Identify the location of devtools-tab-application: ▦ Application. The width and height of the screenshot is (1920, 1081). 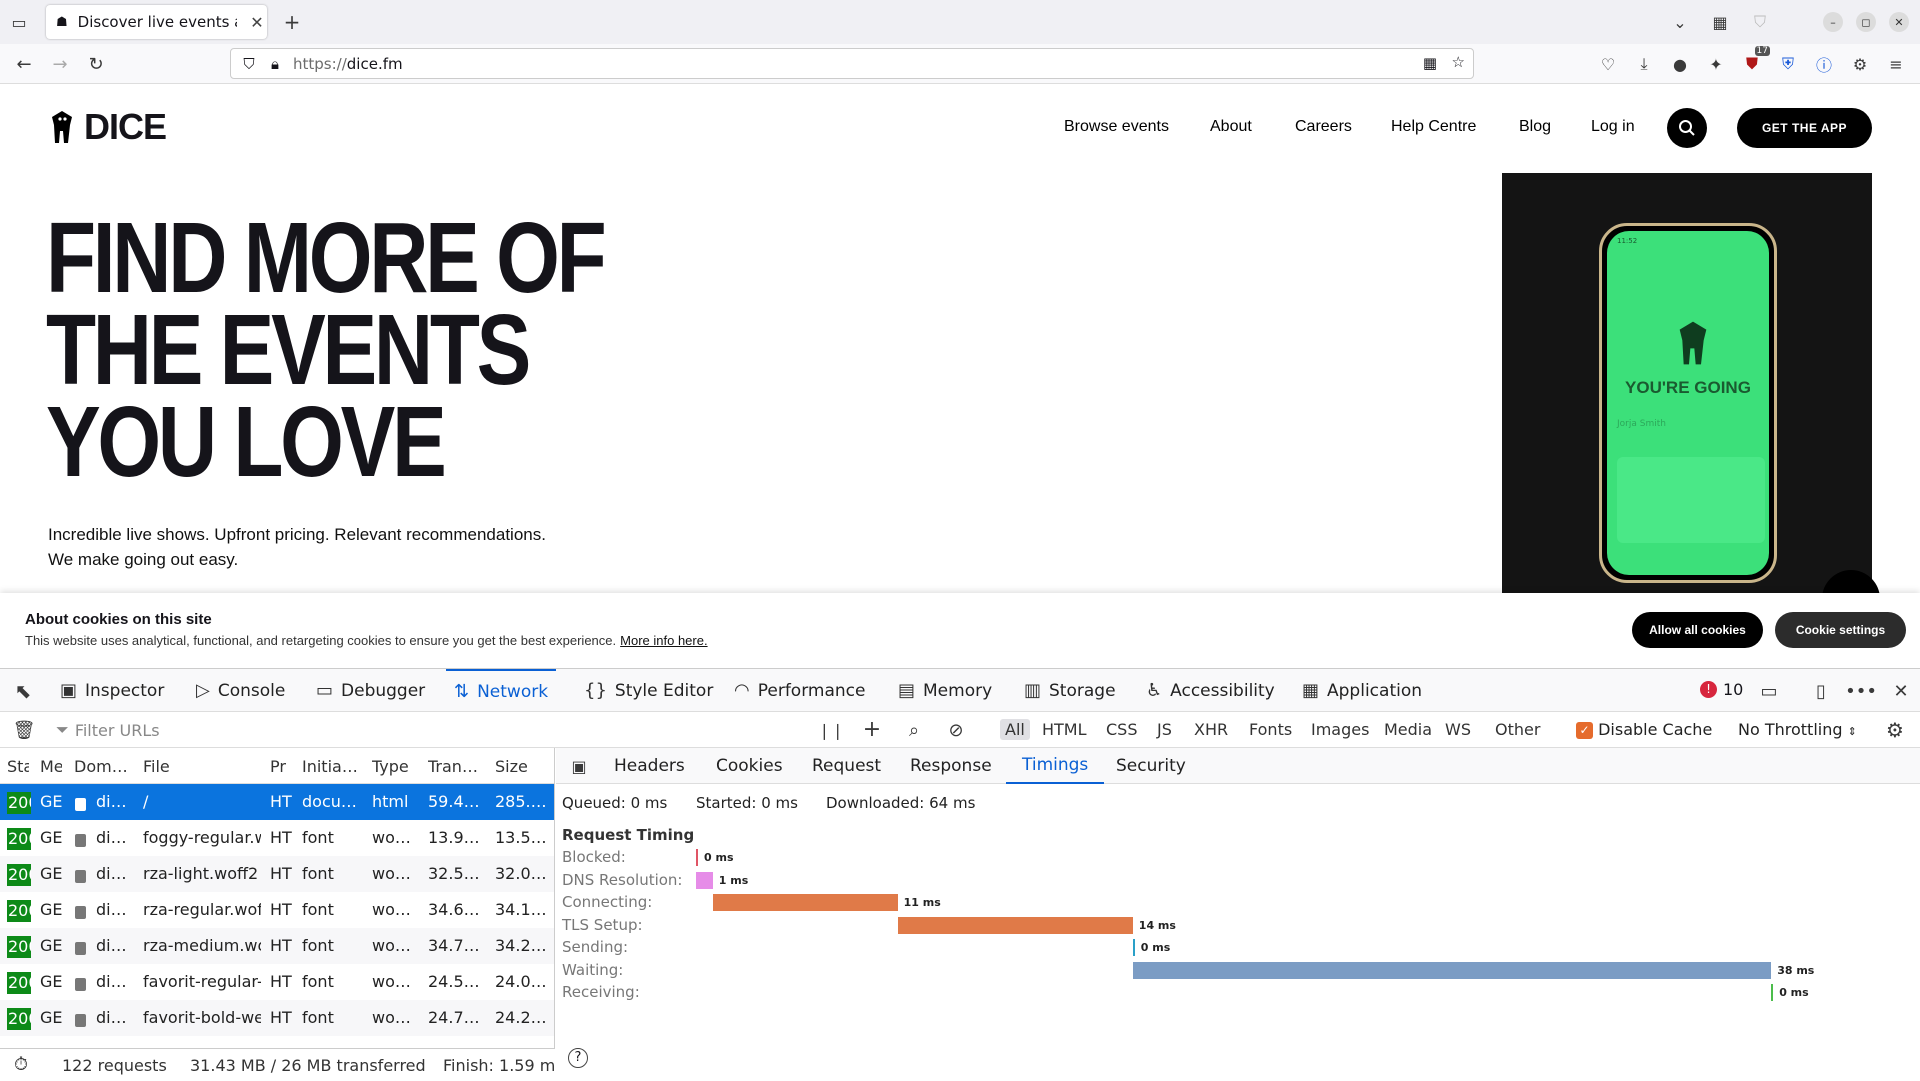
(1362, 690).